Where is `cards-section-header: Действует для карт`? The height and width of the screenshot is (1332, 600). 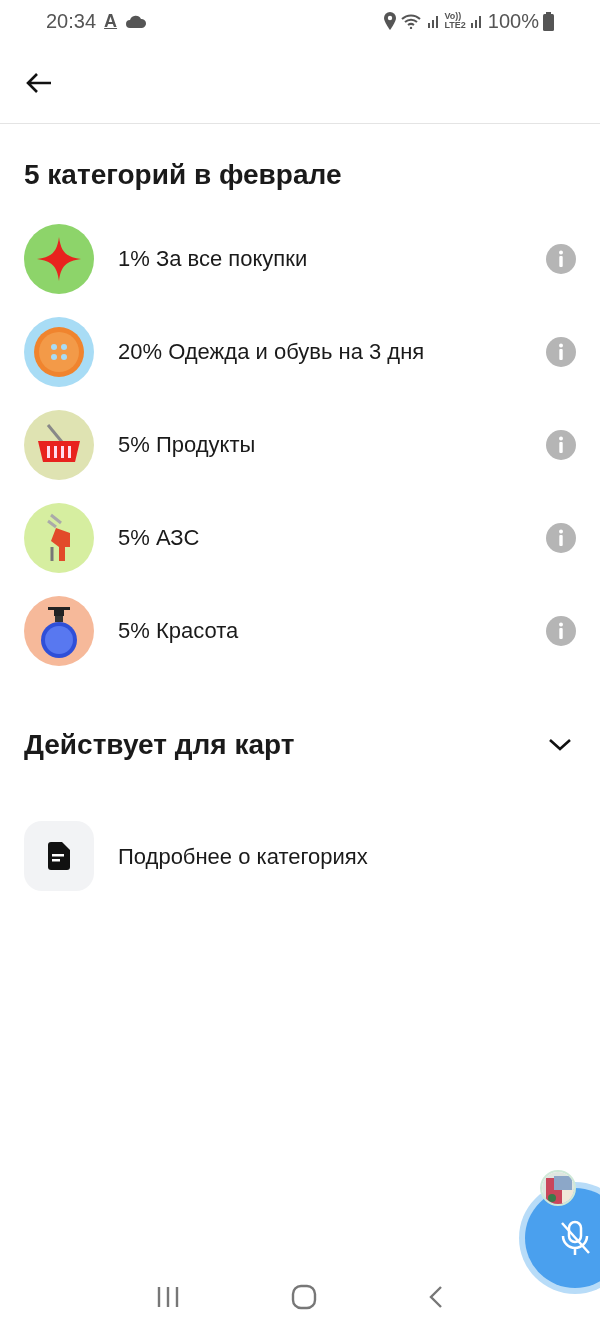 cards-section-header: Действует для карт is located at coordinates (300, 745).